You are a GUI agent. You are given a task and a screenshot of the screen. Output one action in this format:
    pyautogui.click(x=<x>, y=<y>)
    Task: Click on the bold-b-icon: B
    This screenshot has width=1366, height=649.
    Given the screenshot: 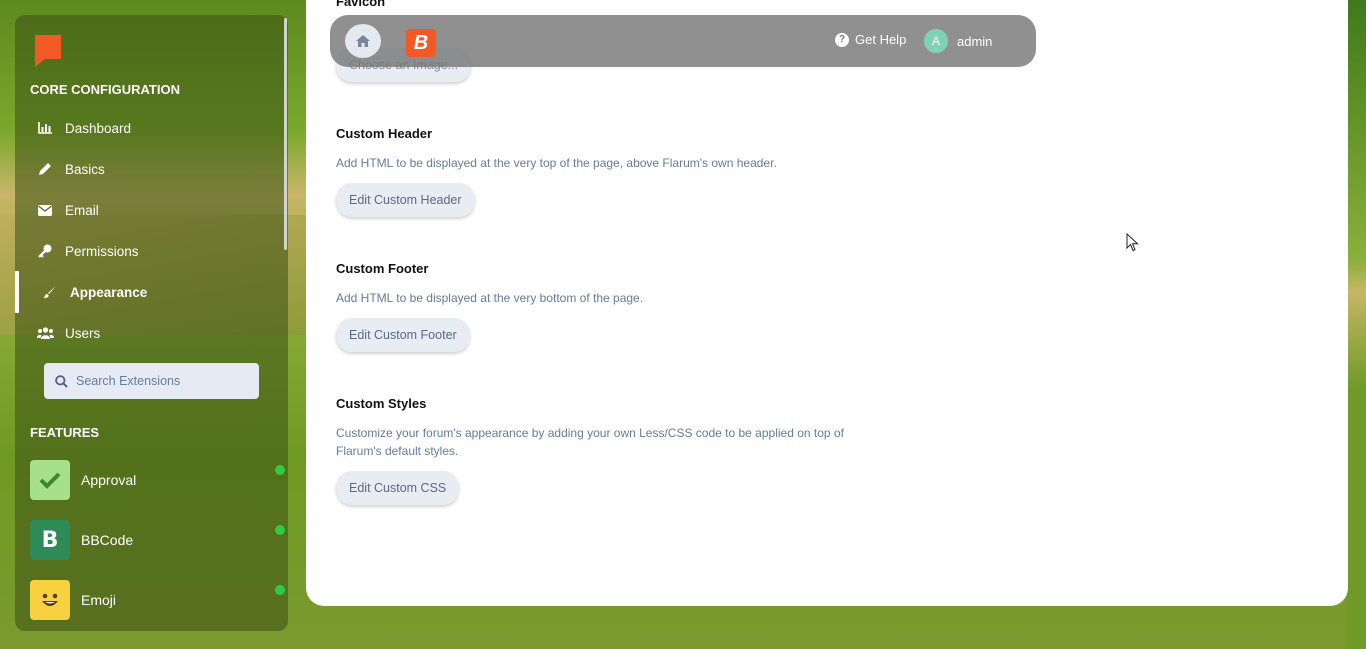 What is the action you would take?
    pyautogui.click(x=50, y=540)
    